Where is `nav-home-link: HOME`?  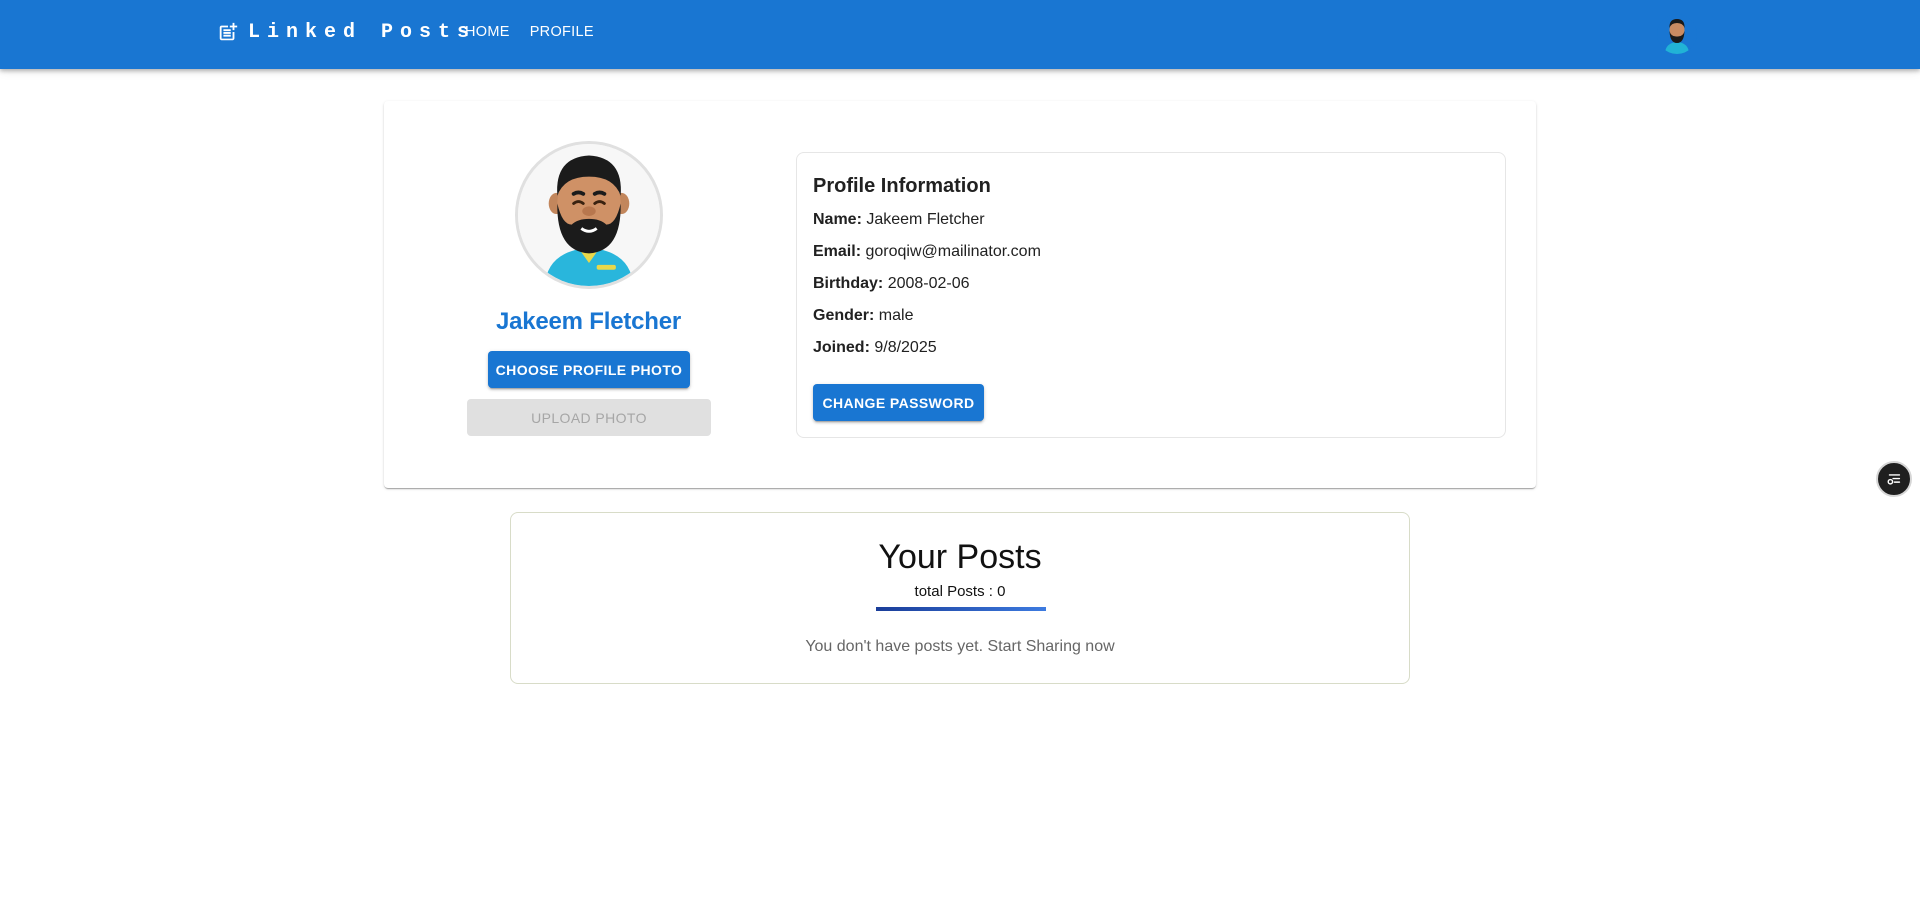
nav-home-link: HOME is located at coordinates (487, 32).